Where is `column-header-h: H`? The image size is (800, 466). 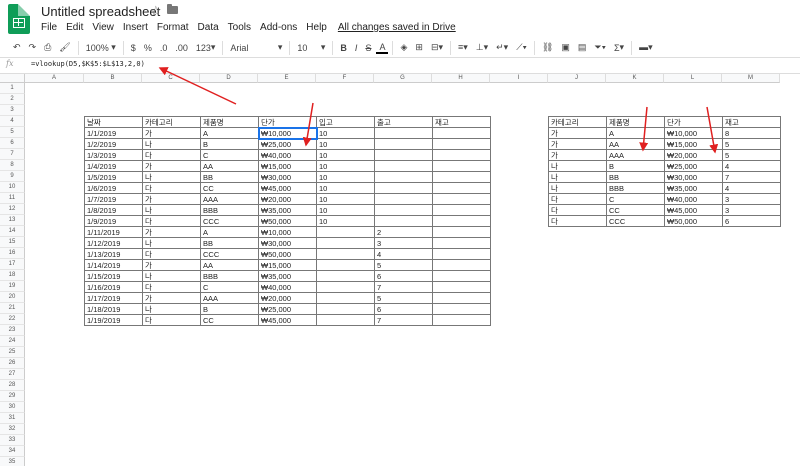 column-header-h: H is located at coordinates (461, 78).